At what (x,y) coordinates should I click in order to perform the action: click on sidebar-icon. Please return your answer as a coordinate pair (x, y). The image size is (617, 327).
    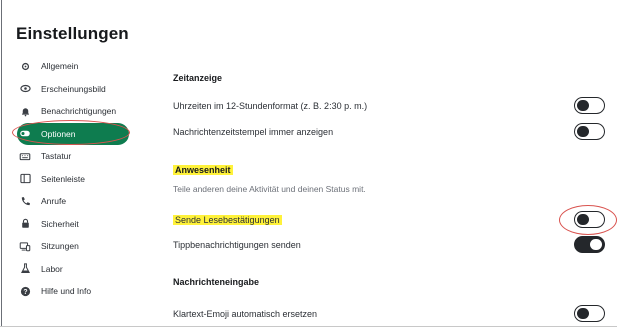
    Looking at the image, I should click on (25, 179).